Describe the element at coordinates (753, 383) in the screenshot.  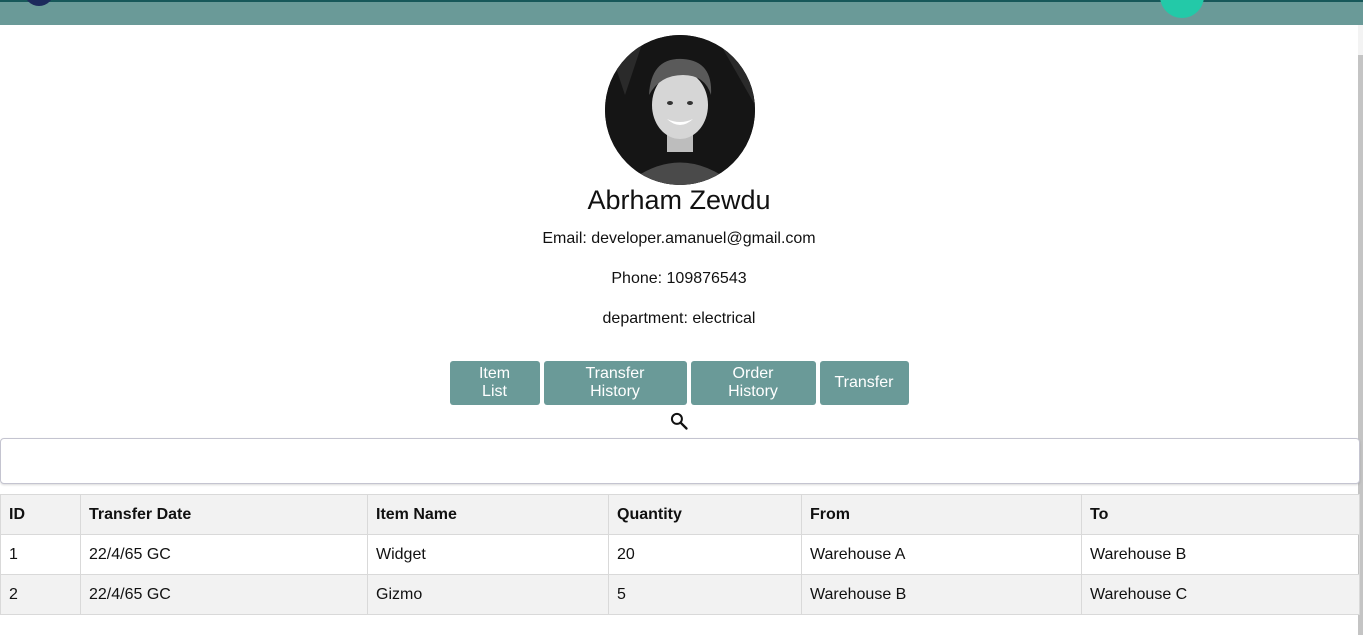
I see `order-history-button: Order History` at that location.